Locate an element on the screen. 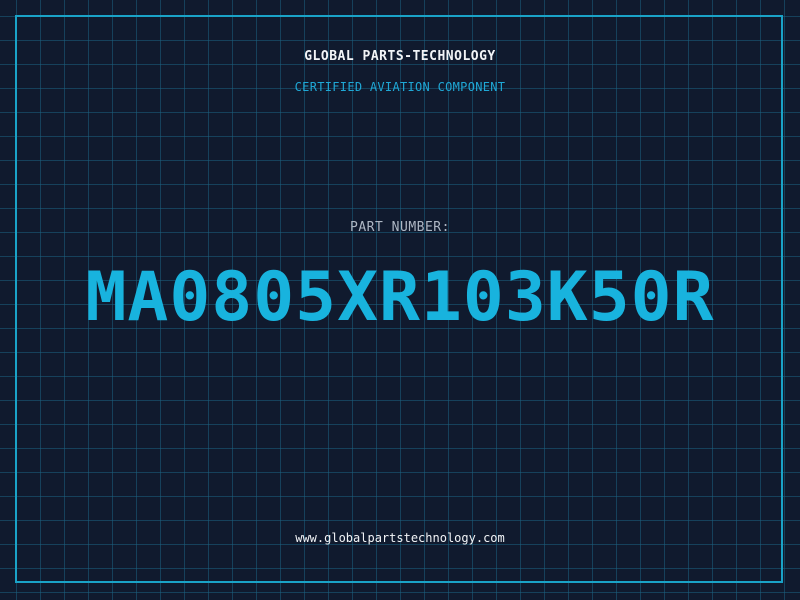  part-number-value: MA0805XR103K50R is located at coordinates (400, 297).